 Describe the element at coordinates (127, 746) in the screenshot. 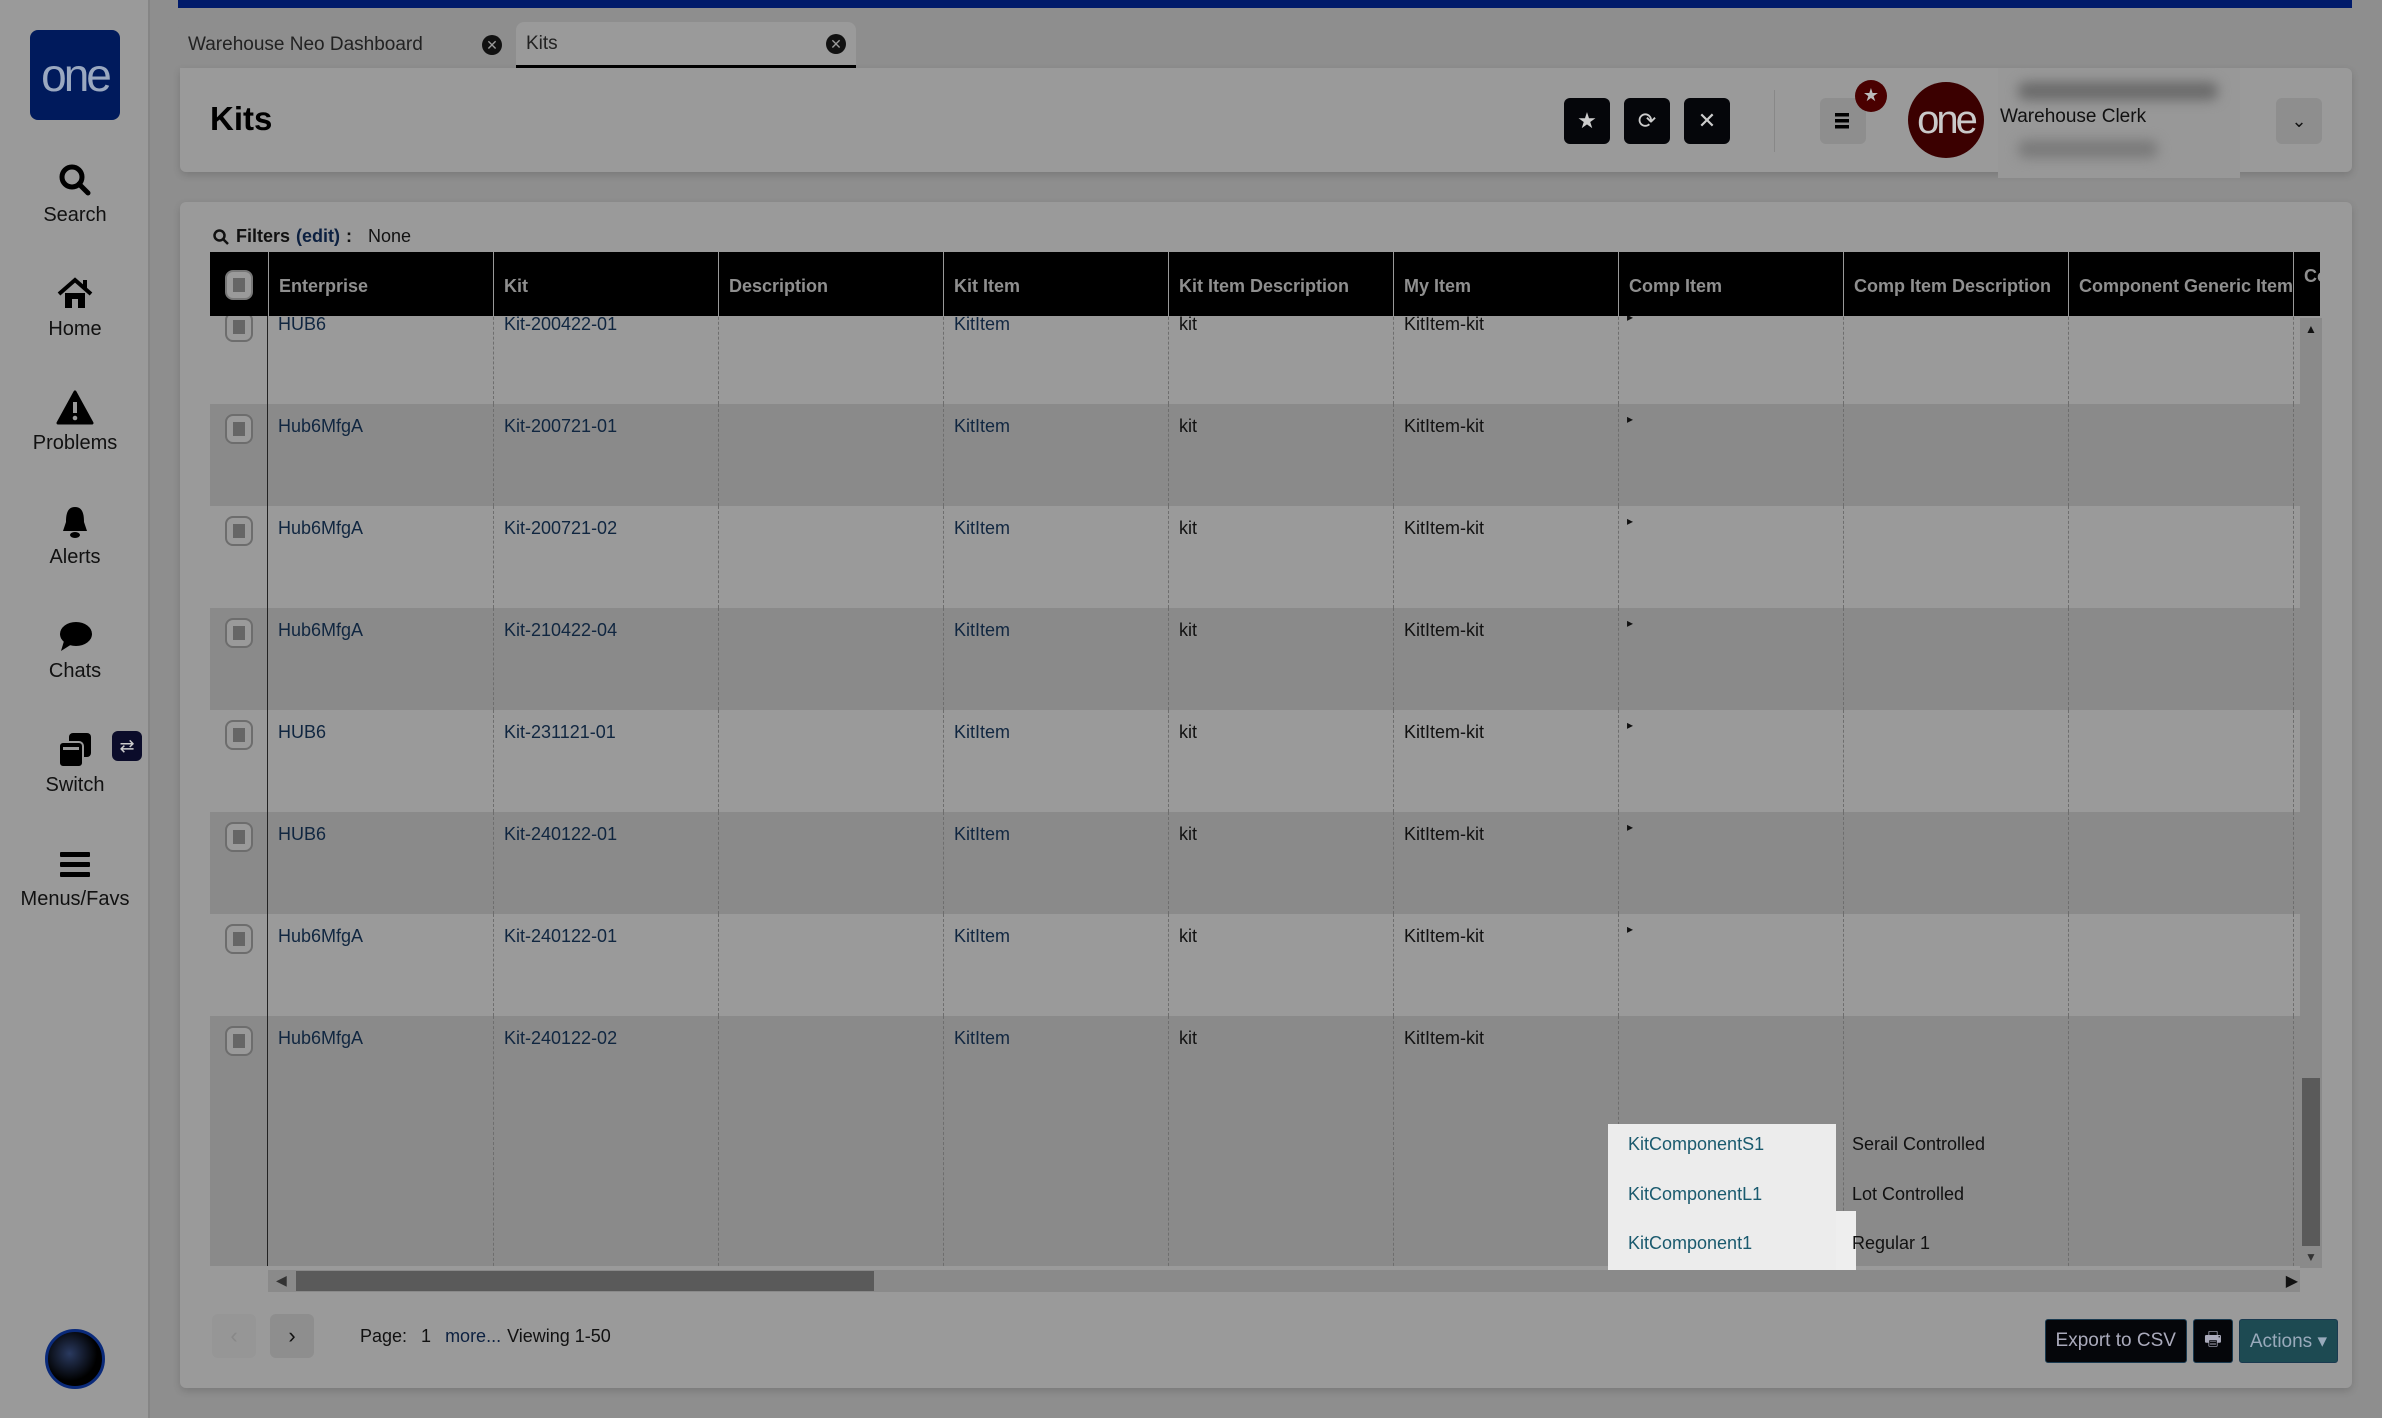

I see `switch-badge-icon: ⇄` at that location.